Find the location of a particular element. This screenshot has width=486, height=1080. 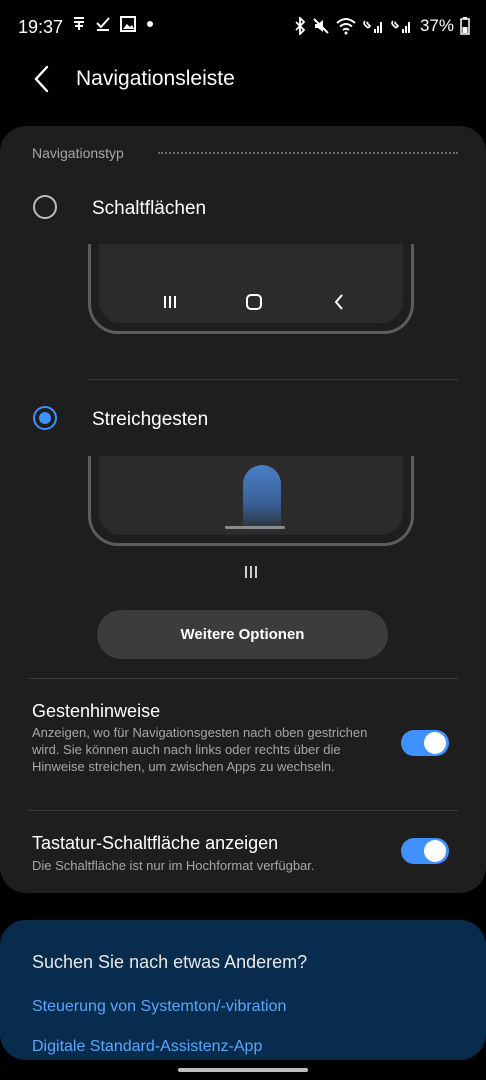

radio-schaltflaechen is located at coordinates (45, 207).